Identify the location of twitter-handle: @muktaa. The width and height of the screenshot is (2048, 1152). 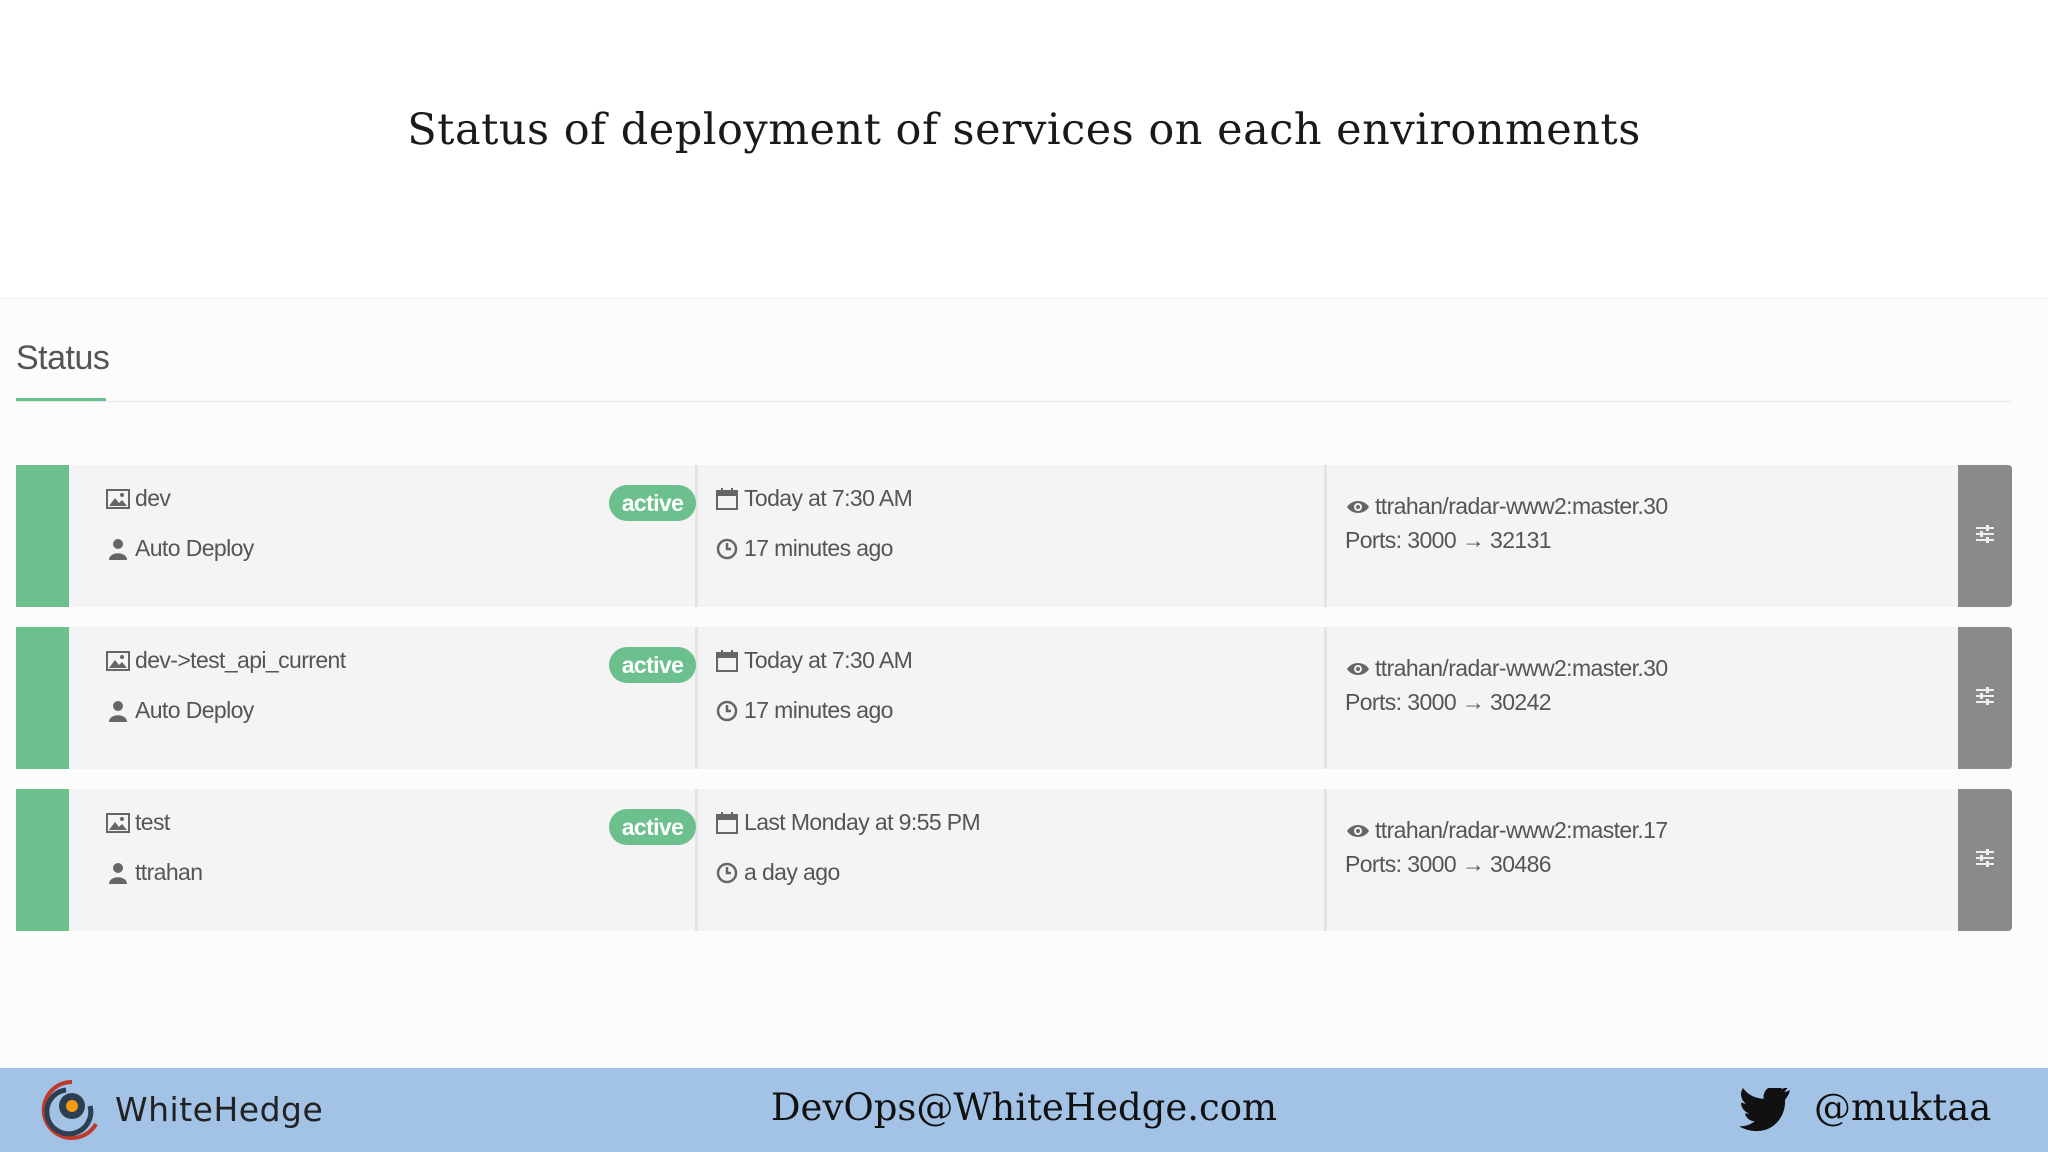
(1902, 1107).